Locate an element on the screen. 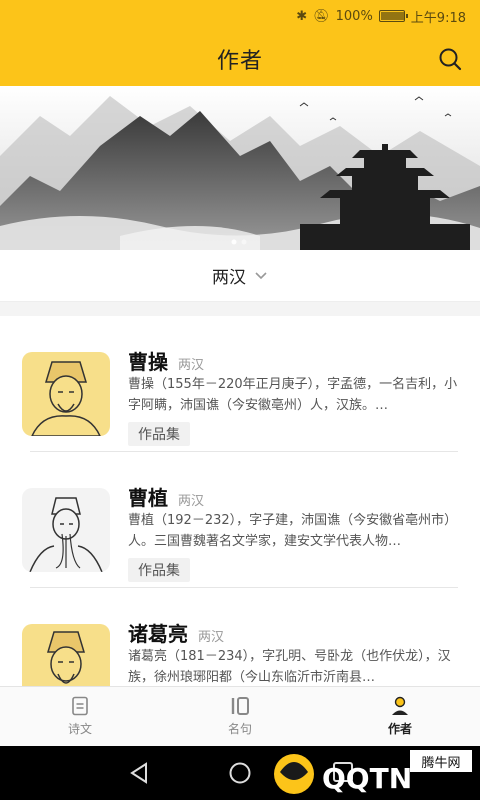 The width and height of the screenshot is (480, 800). bluetooth-icon: ✱ is located at coordinates (302, 16).